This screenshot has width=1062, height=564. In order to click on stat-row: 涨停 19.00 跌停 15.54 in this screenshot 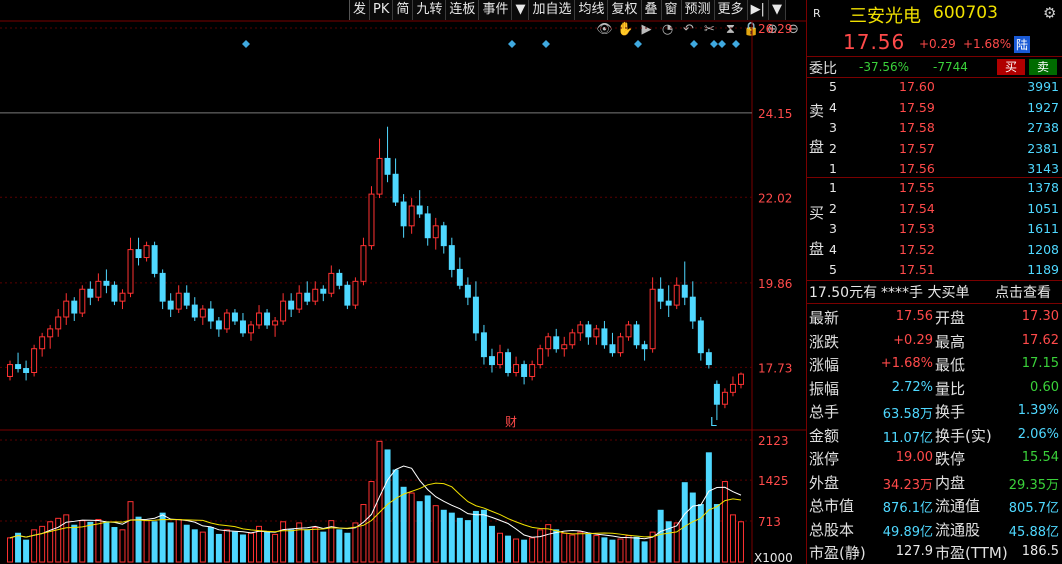, I will do `click(934, 457)`.